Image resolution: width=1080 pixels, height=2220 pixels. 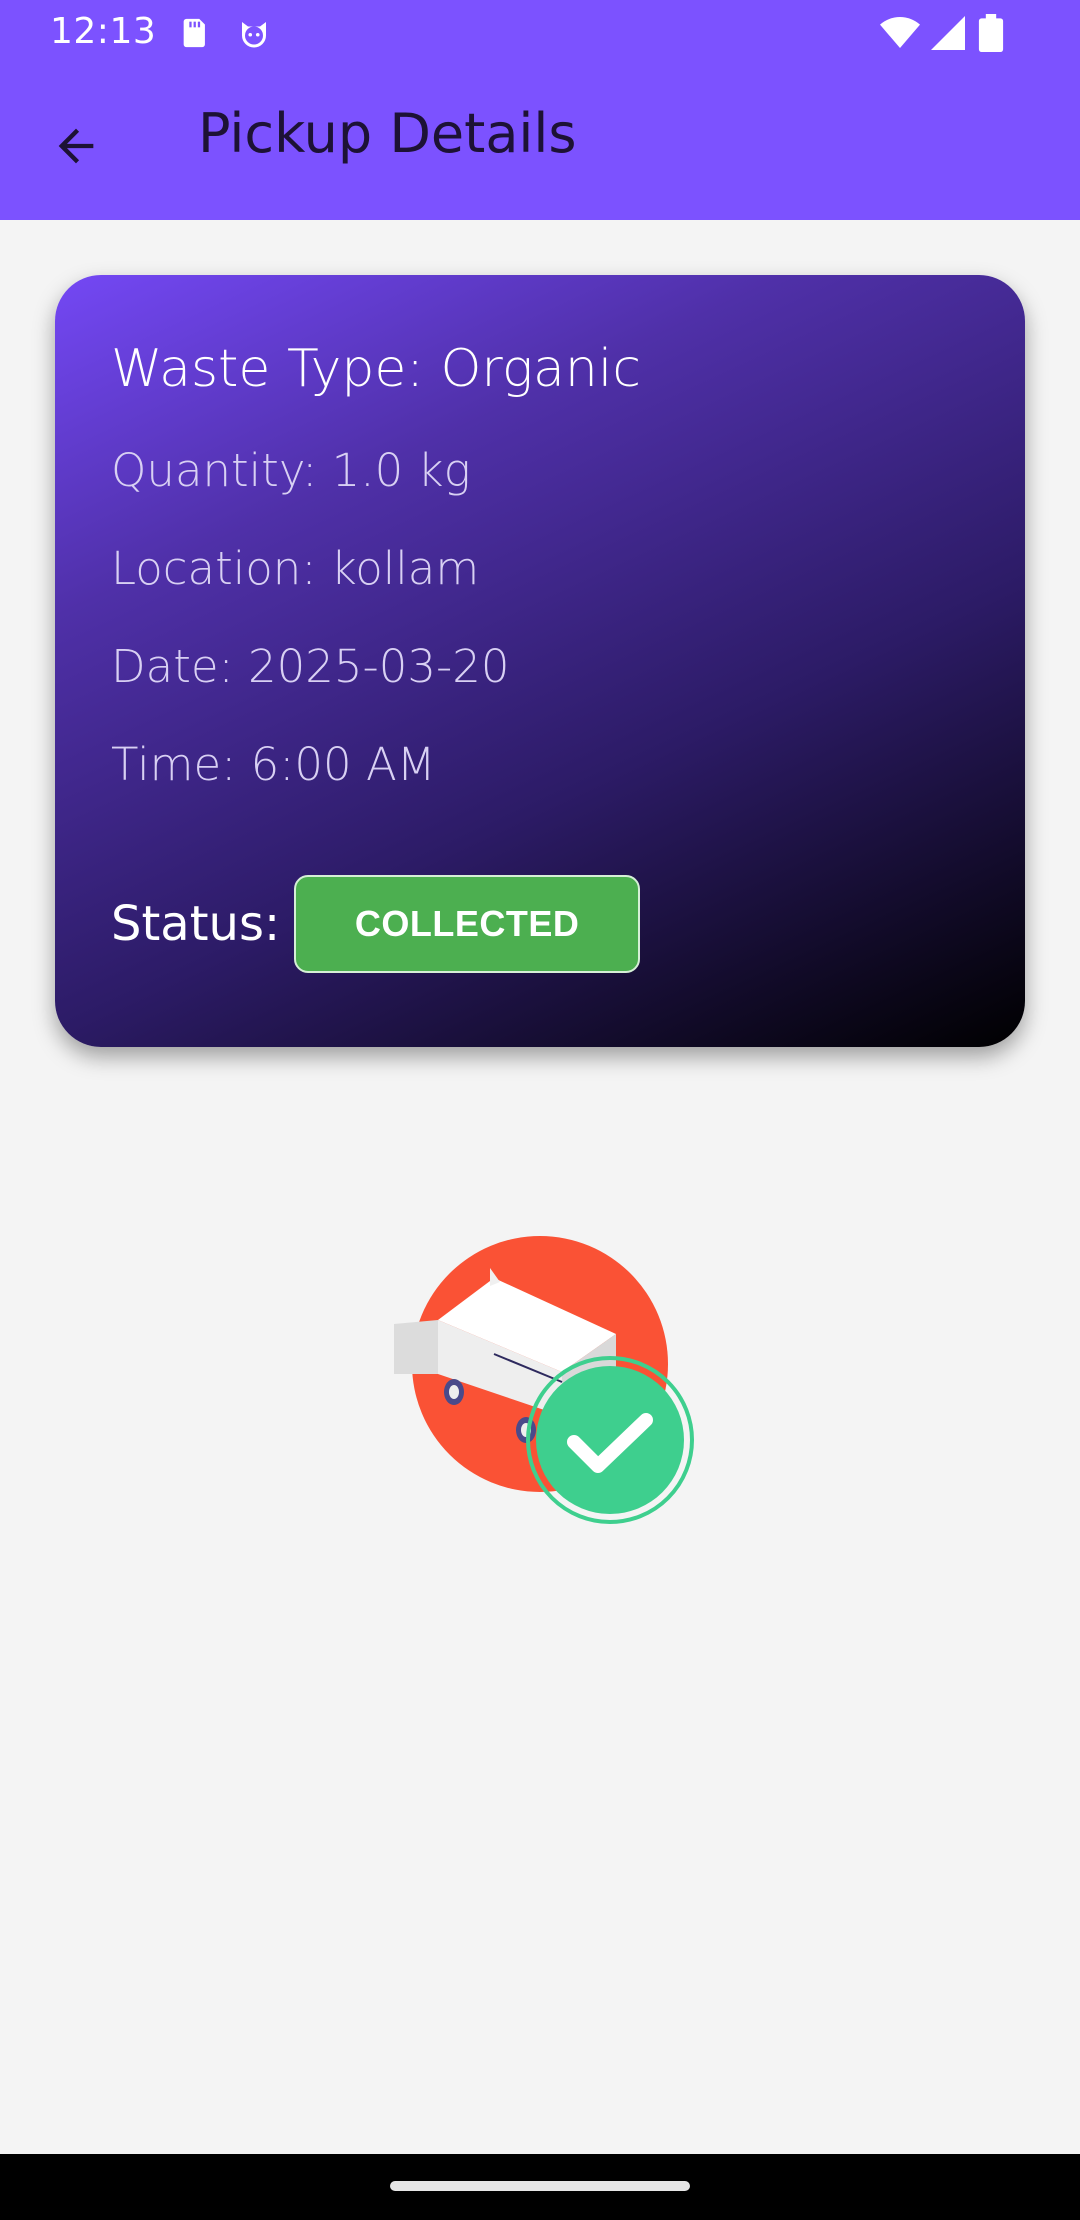 What do you see at coordinates (948, 35) in the screenshot?
I see `cell-signal-icon` at bounding box center [948, 35].